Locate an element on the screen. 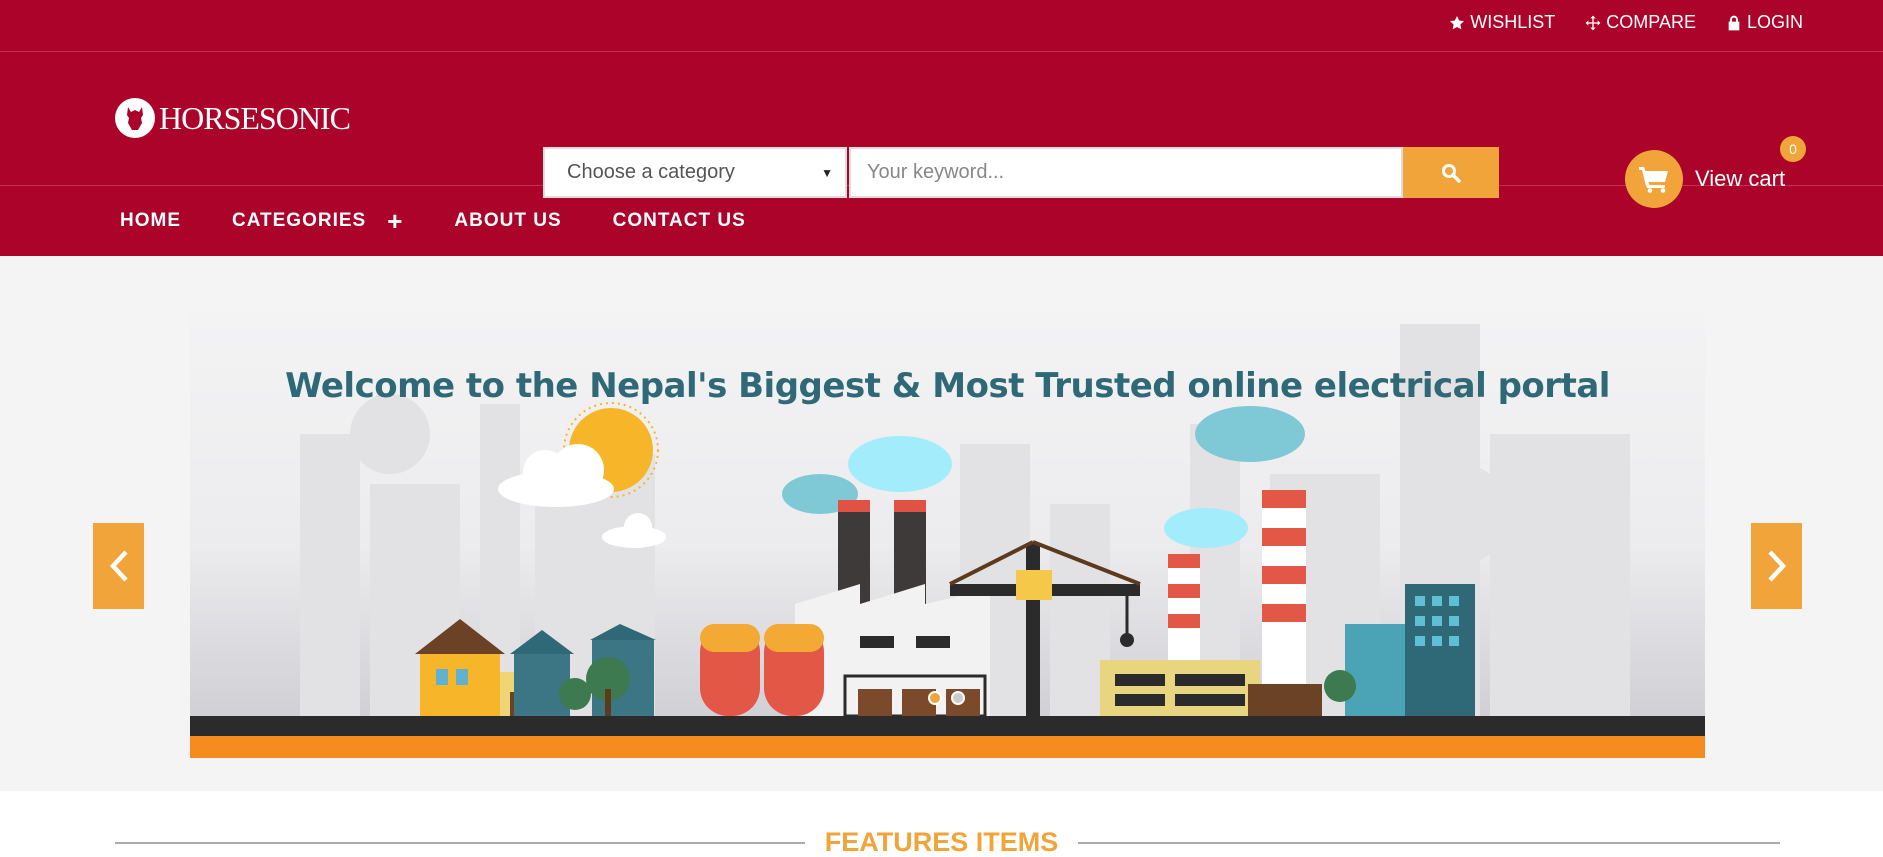 The height and width of the screenshot is (857, 1883). cart-count-badge: 0 is located at coordinates (1793, 149).